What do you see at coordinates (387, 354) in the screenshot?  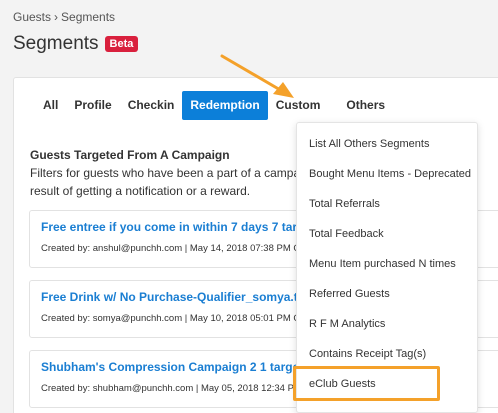 I see `menu-item-contains-receipt-tags: Contains Receipt Tag(s)` at bounding box center [387, 354].